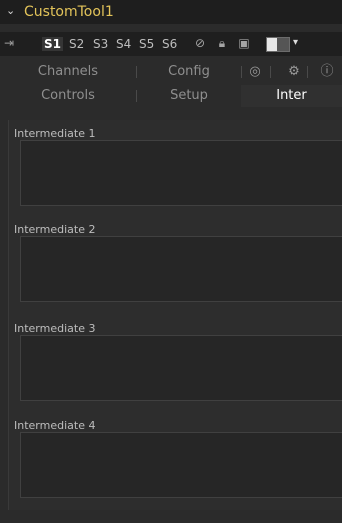 Image resolution: width=342 pixels, height=523 pixels. What do you see at coordinates (11, 11) in the screenshot?
I see `chevron-down-icon: ⌄` at bounding box center [11, 11].